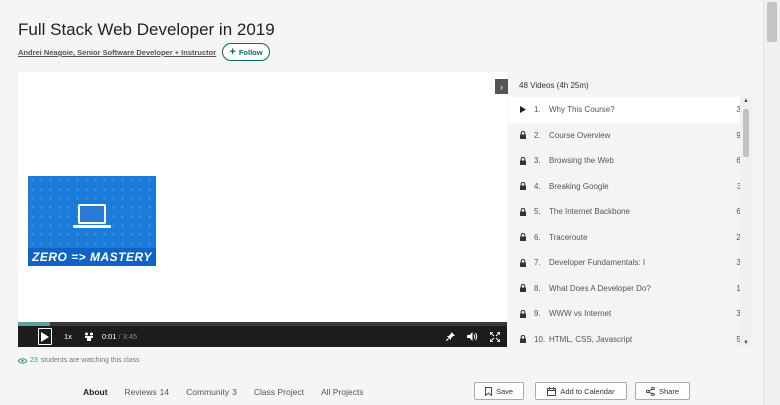  I want to click on calendar-icon, so click(552, 391).